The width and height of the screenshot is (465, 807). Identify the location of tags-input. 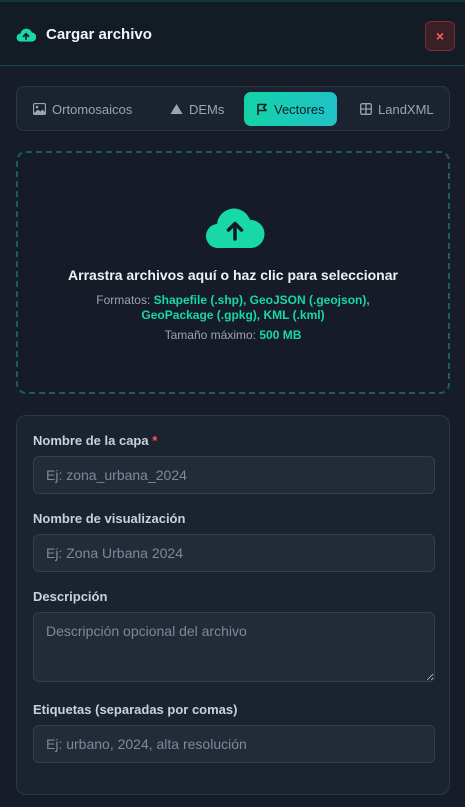
(234, 744).